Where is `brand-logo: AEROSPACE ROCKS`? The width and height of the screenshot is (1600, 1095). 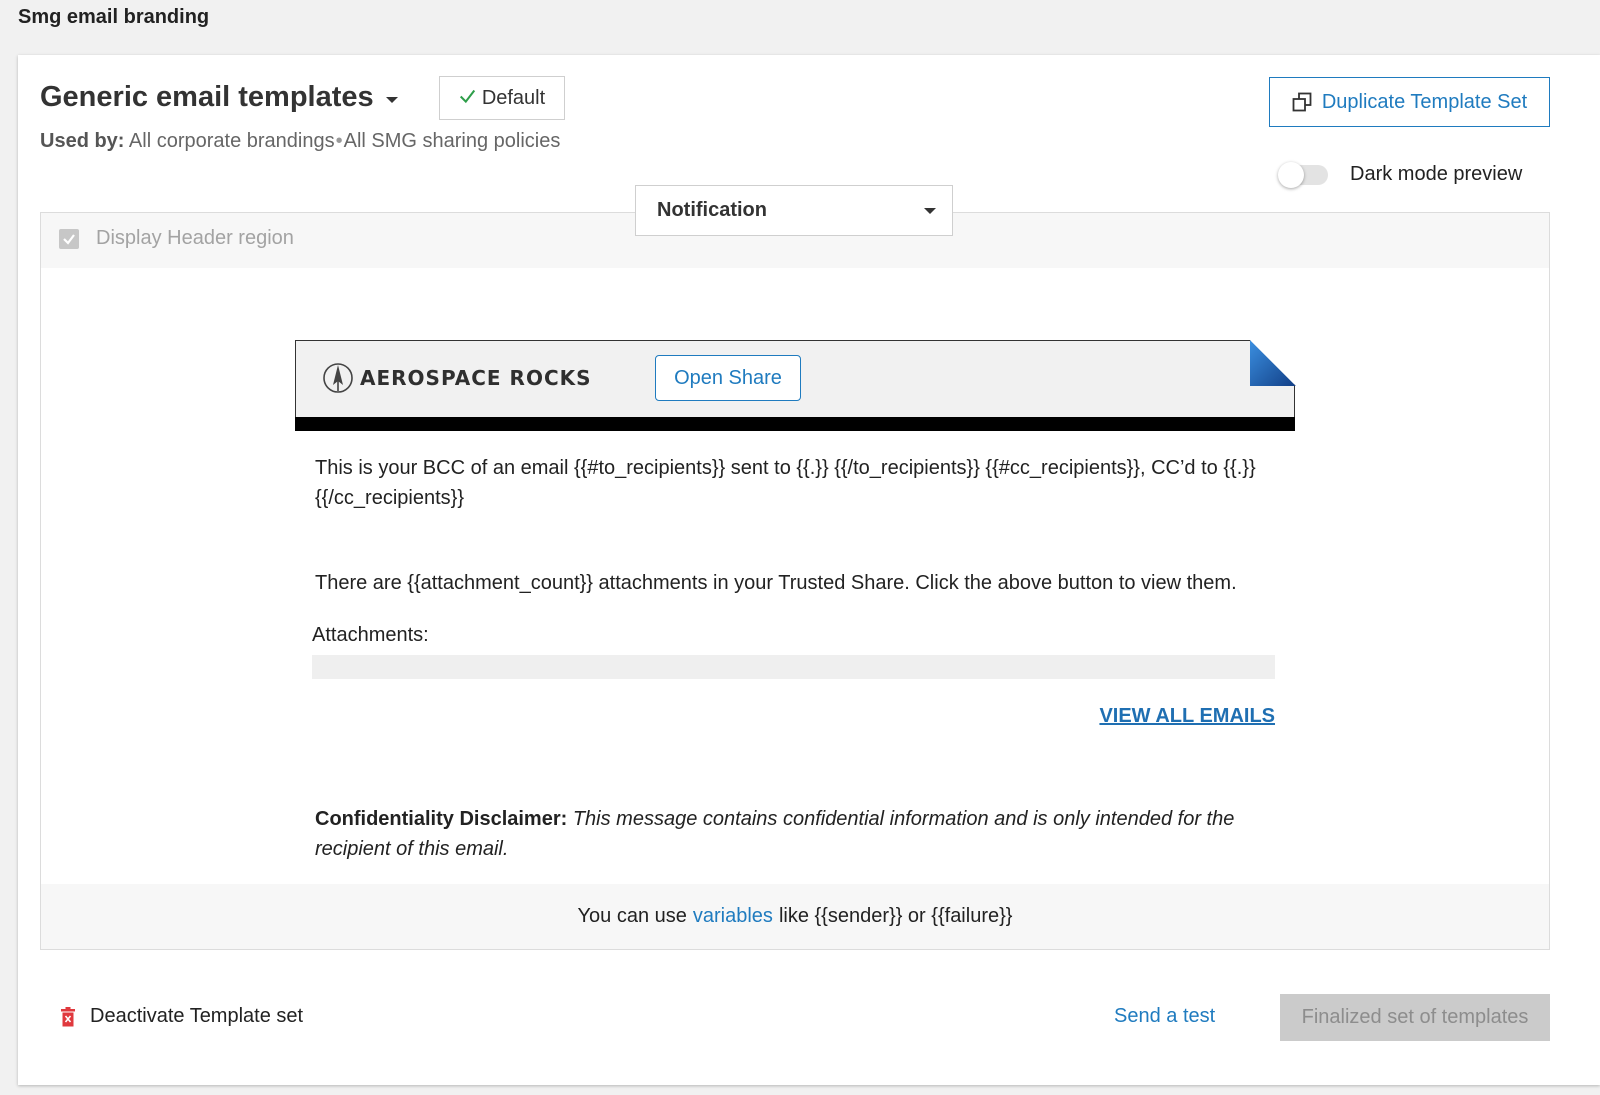
brand-logo: AEROSPACE ROCKS is located at coordinates (457, 378).